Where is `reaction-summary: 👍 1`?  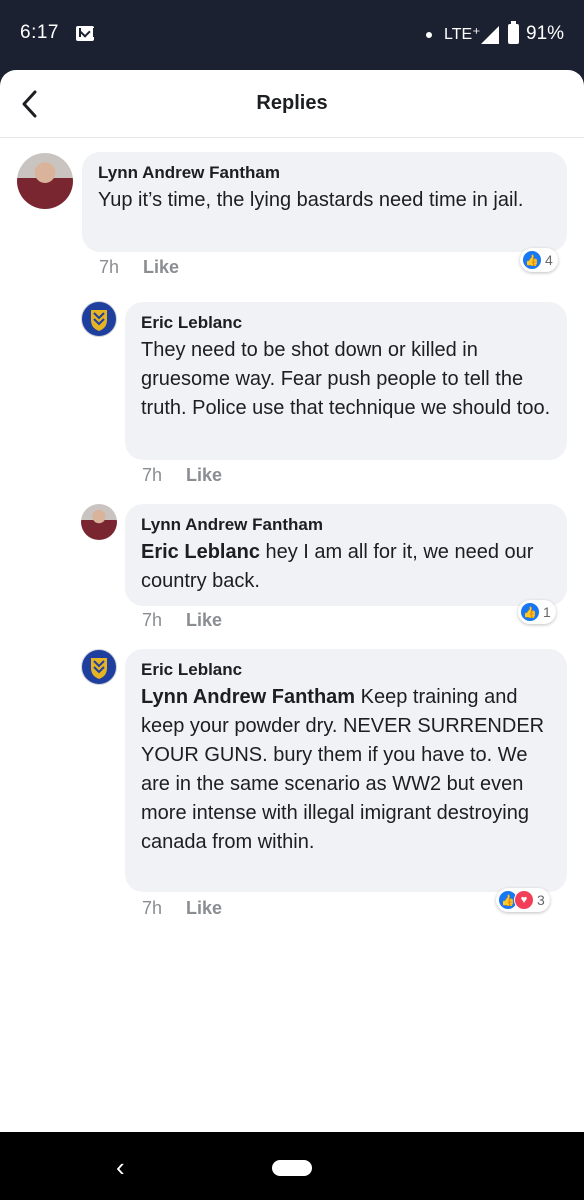
reaction-summary: 👍 1 is located at coordinates (537, 612).